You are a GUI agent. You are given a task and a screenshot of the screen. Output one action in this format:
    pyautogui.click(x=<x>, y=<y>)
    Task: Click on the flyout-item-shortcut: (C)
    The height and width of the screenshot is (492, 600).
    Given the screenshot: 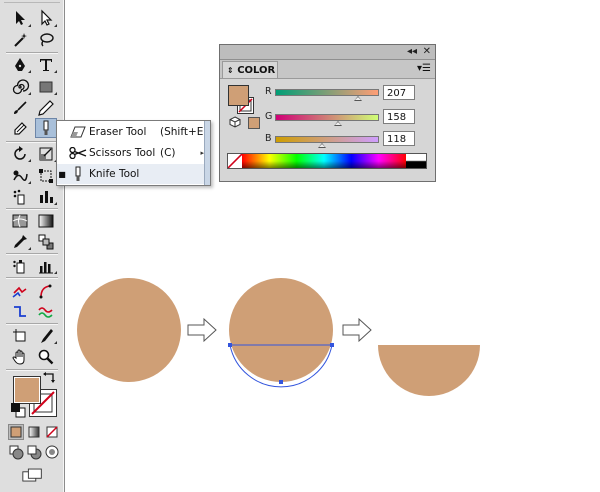 What is the action you would take?
    pyautogui.click(x=168, y=153)
    